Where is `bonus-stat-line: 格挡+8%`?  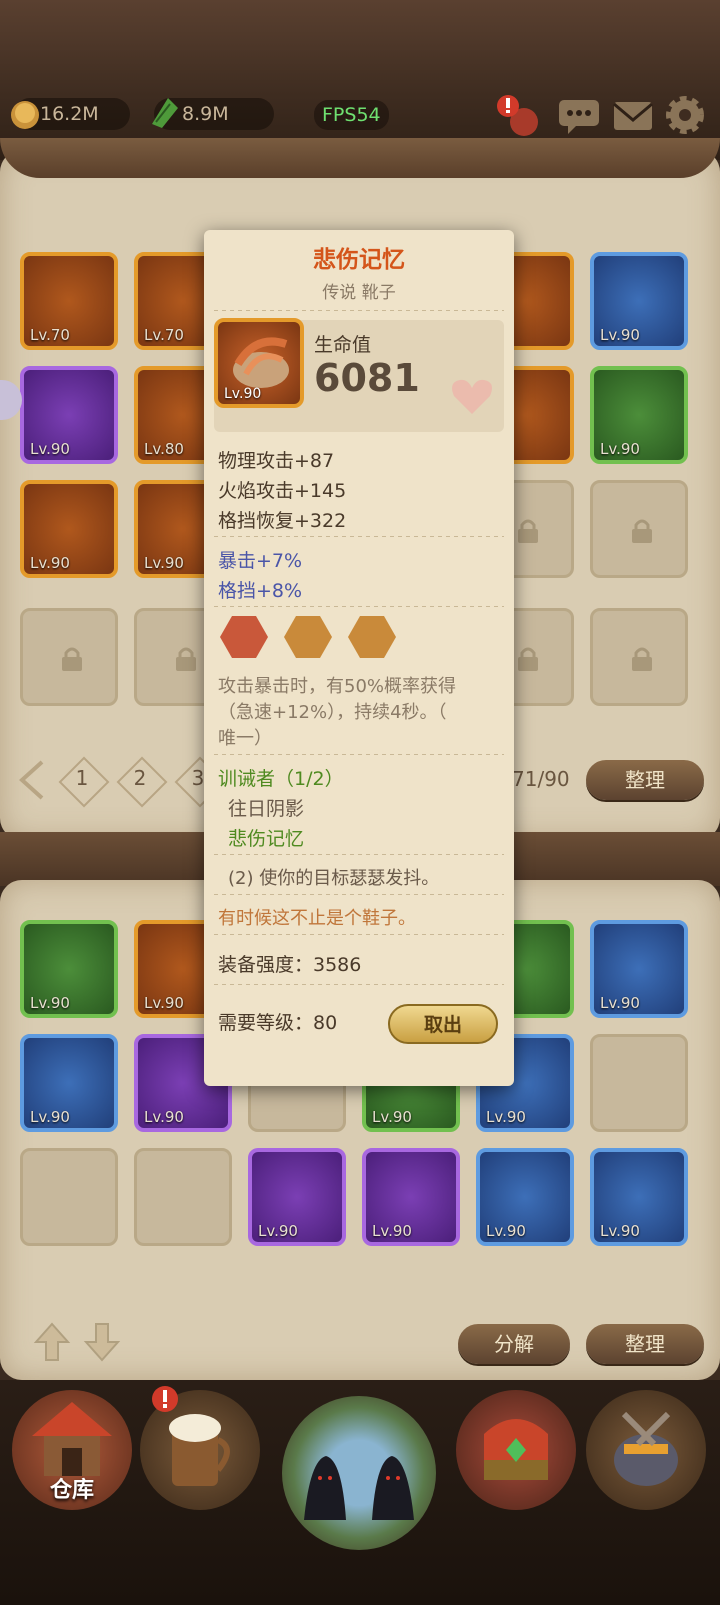
bonus-stat-line: 格挡+8% is located at coordinates (260, 591).